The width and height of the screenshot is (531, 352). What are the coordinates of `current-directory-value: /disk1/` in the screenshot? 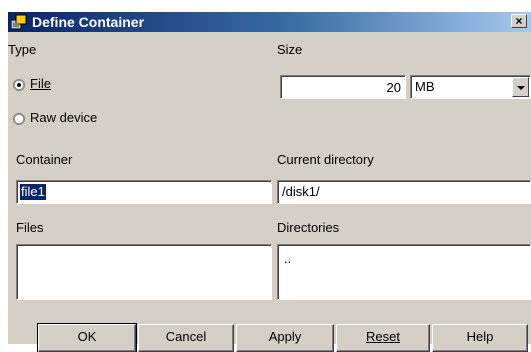 It's located at (301, 191).